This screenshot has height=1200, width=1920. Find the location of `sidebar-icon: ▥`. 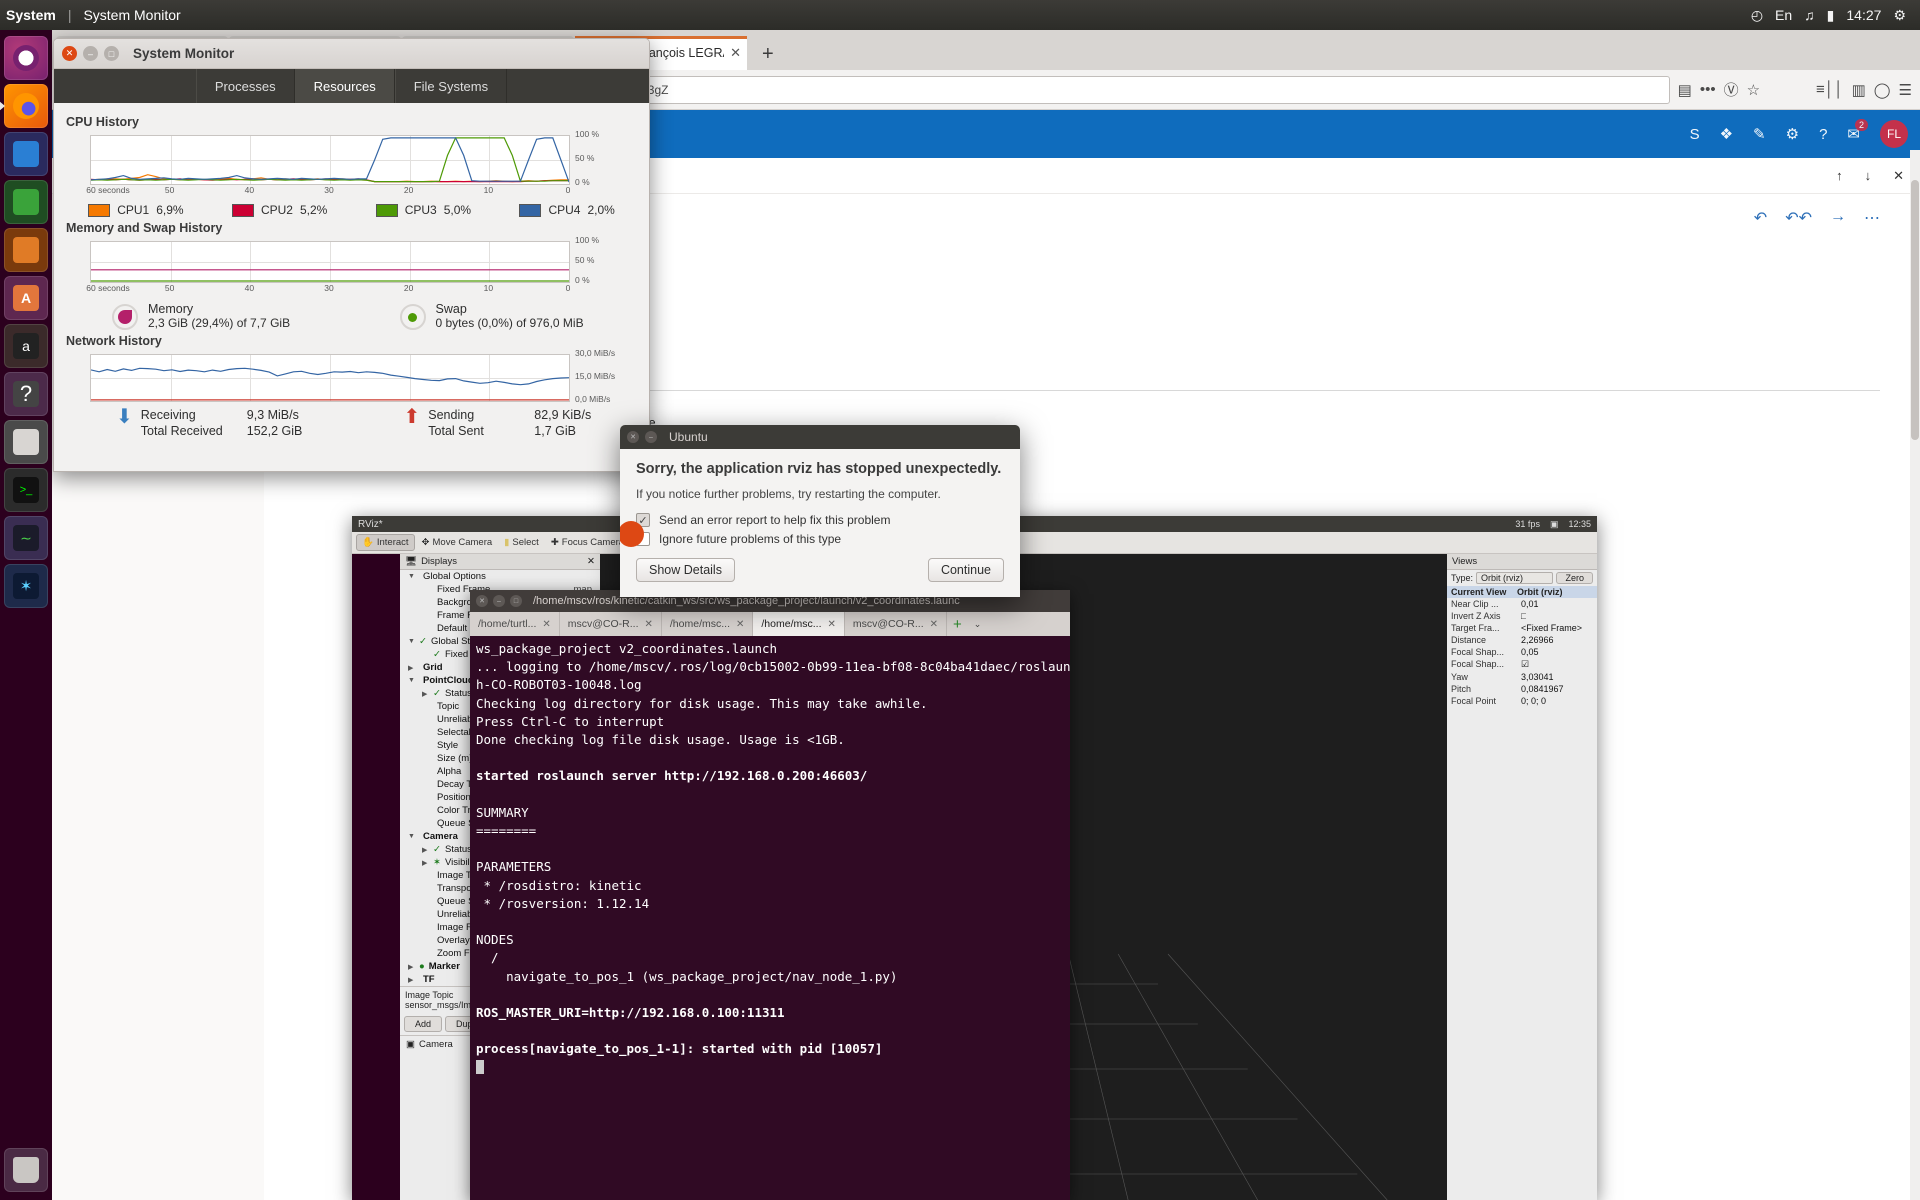

sidebar-icon: ▥ is located at coordinates (1859, 90).